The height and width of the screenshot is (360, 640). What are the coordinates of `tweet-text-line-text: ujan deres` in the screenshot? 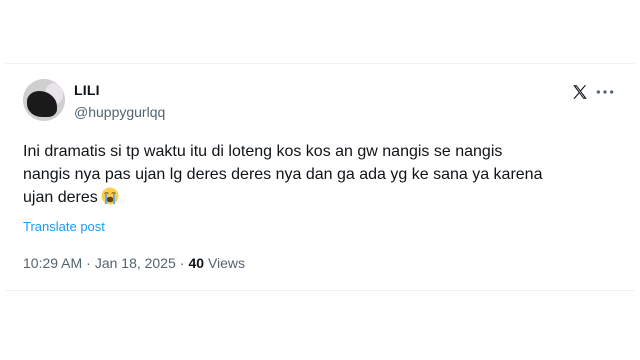 It's located at (60, 197).